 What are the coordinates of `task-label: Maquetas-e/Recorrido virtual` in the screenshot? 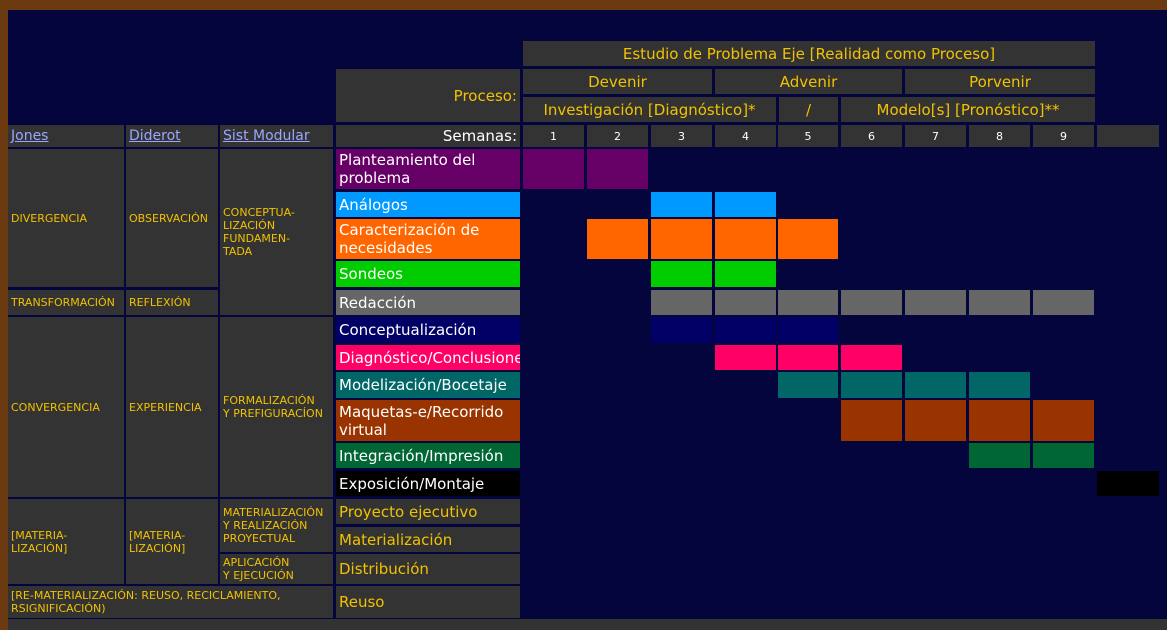 It's located at (428, 420).